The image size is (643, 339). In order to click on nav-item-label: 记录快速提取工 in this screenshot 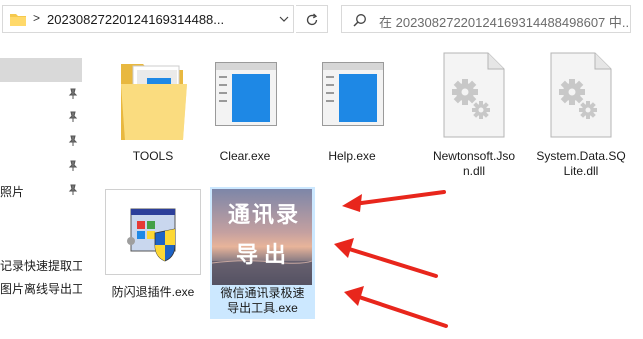, I will do `click(41, 266)`.